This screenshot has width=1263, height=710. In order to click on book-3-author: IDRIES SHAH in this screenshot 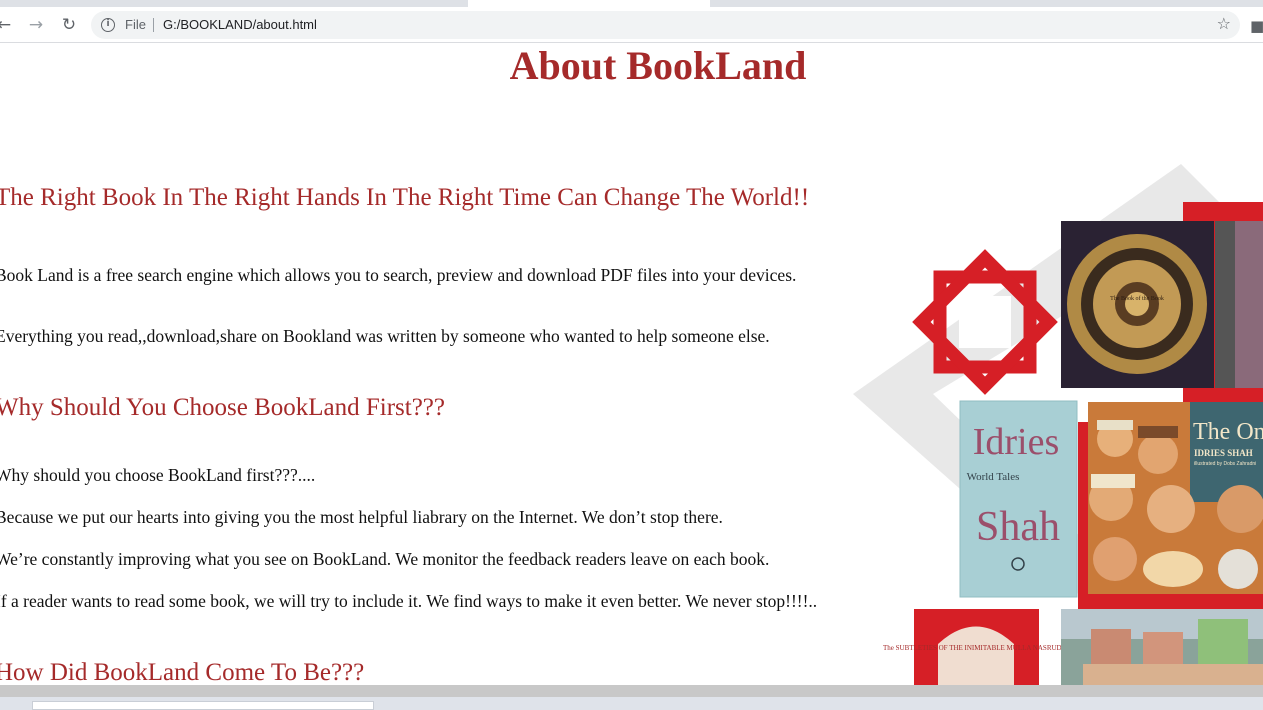, I will do `click(1223, 453)`.